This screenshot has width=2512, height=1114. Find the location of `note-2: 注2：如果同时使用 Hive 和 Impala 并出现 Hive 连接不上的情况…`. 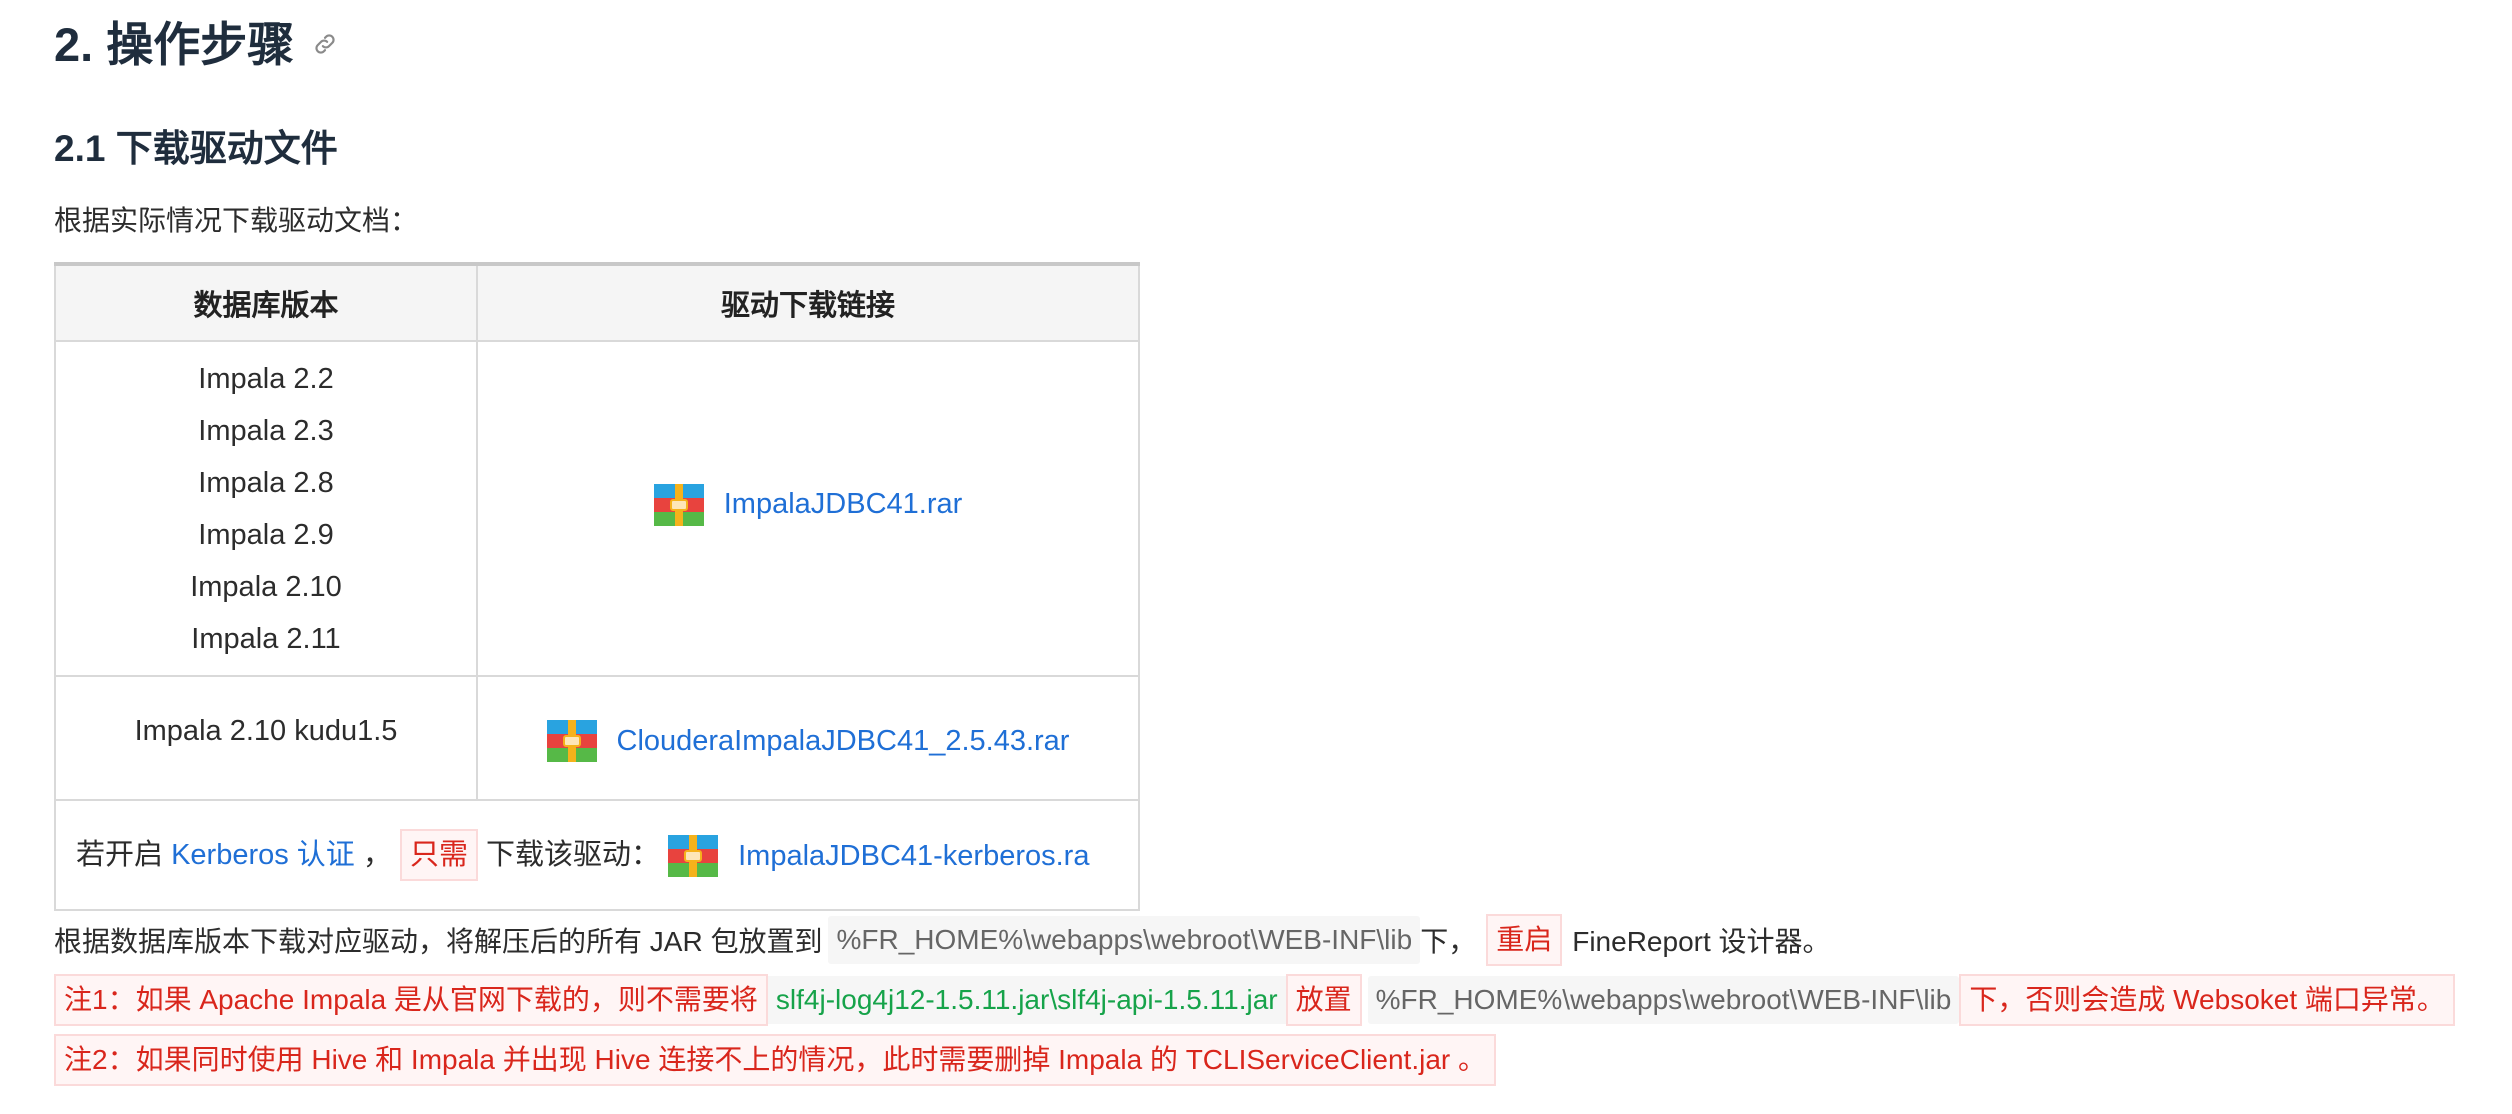

note-2: 注2：如果同时使用 Hive 和 Impala 并出现 Hive 连接不上的情况… is located at coordinates (775, 1060).